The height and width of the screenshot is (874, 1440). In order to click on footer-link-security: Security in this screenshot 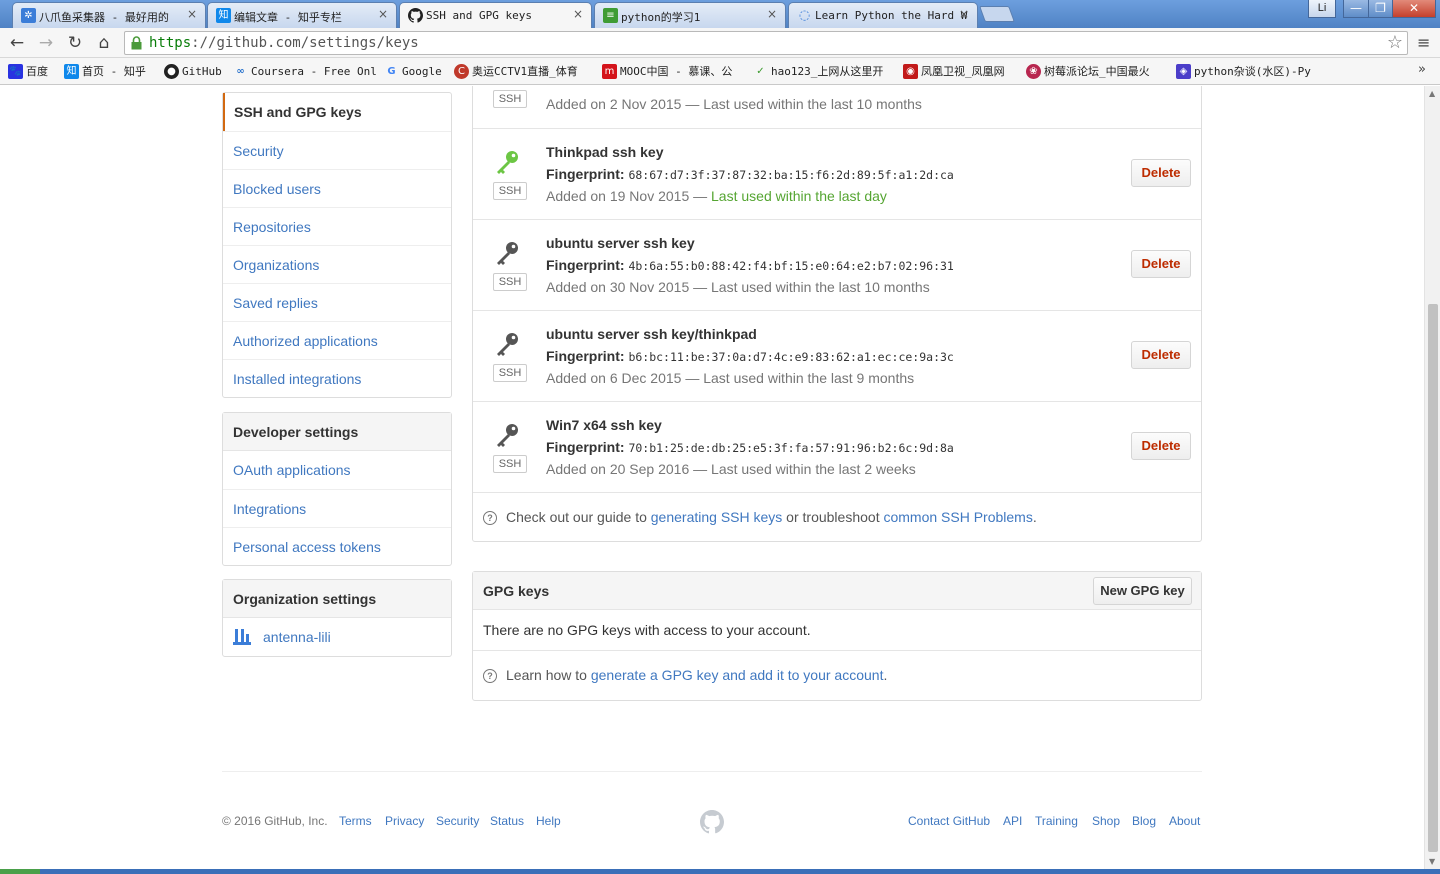, I will do `click(457, 821)`.